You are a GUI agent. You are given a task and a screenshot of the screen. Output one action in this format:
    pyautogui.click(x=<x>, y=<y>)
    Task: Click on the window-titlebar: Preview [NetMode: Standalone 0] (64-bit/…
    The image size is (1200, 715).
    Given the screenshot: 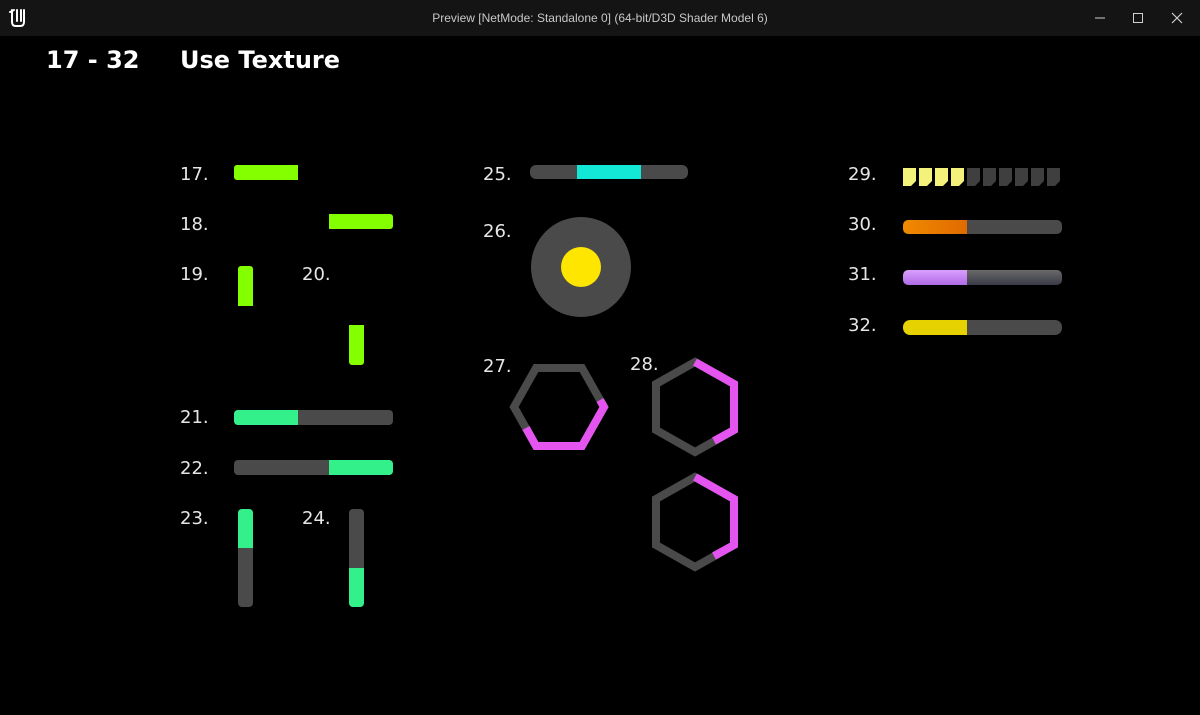 What is the action you would take?
    pyautogui.click(x=600, y=18)
    